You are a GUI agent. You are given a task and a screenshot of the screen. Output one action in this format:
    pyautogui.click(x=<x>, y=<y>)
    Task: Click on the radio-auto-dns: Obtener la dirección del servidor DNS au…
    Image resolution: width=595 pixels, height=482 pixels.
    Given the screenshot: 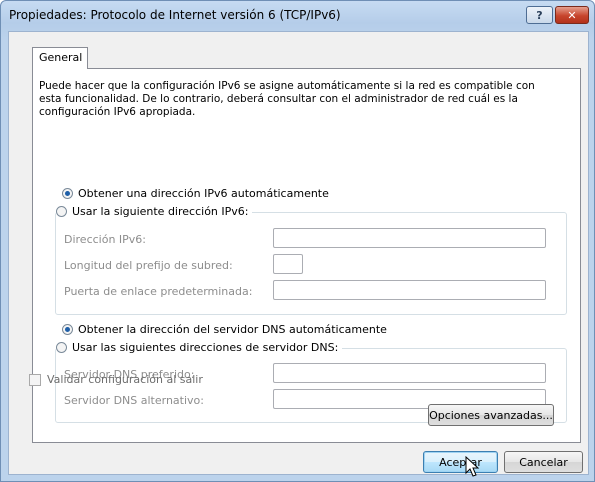 What is the action you would take?
    pyautogui.click(x=226, y=329)
    